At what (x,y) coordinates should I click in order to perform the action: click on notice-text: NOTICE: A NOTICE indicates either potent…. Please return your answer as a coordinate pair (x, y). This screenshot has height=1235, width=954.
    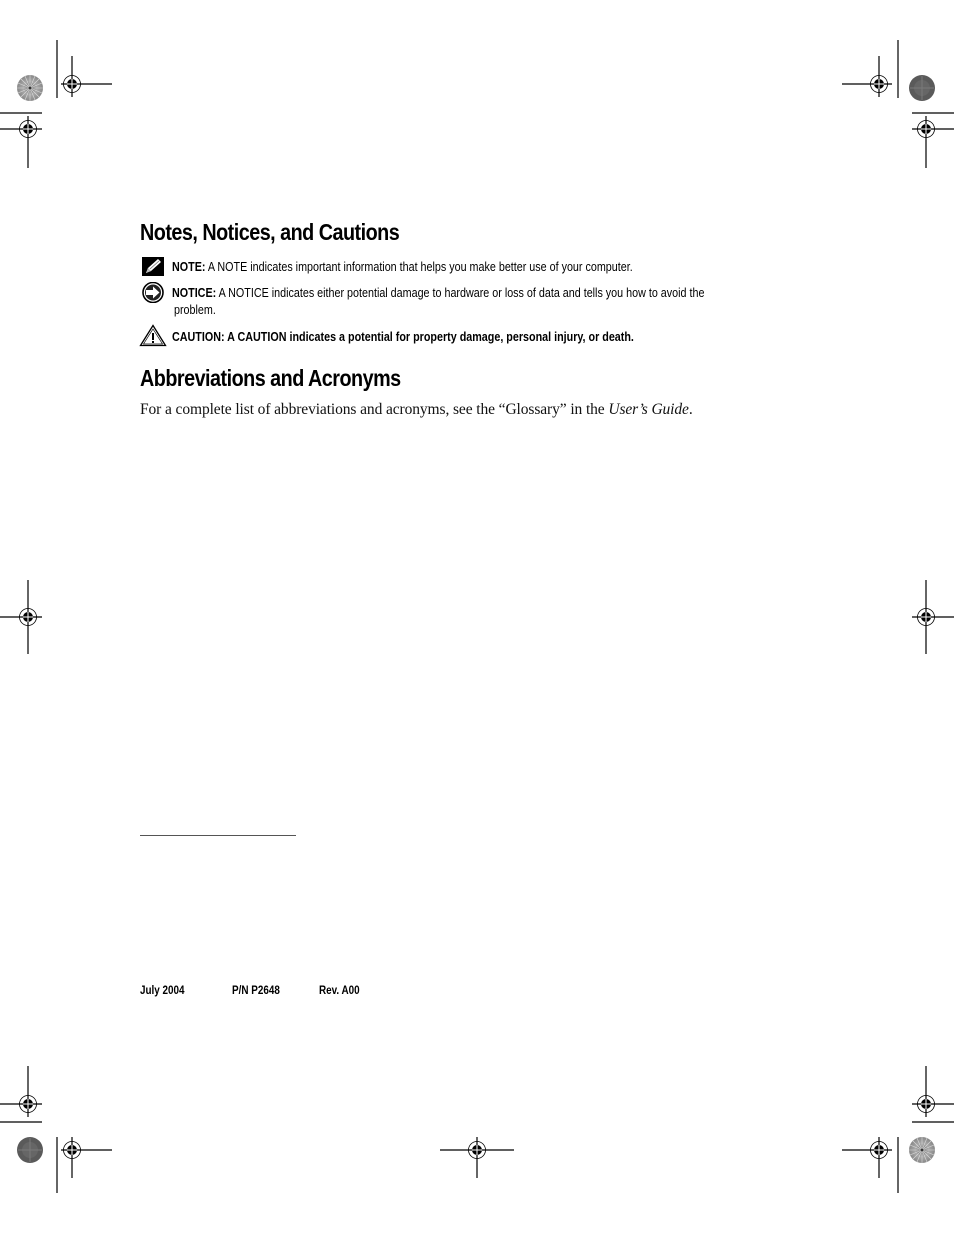
    Looking at the image, I should click on (438, 293).